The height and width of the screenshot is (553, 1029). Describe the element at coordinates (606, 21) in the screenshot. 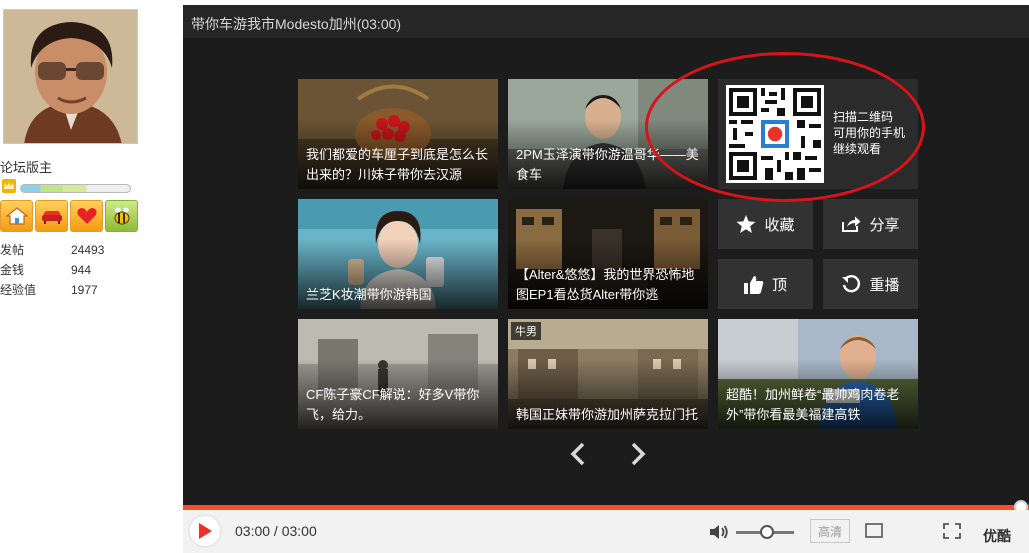

I see `player-title-bar: 带你车游我市Modesto加州(03:00)` at that location.